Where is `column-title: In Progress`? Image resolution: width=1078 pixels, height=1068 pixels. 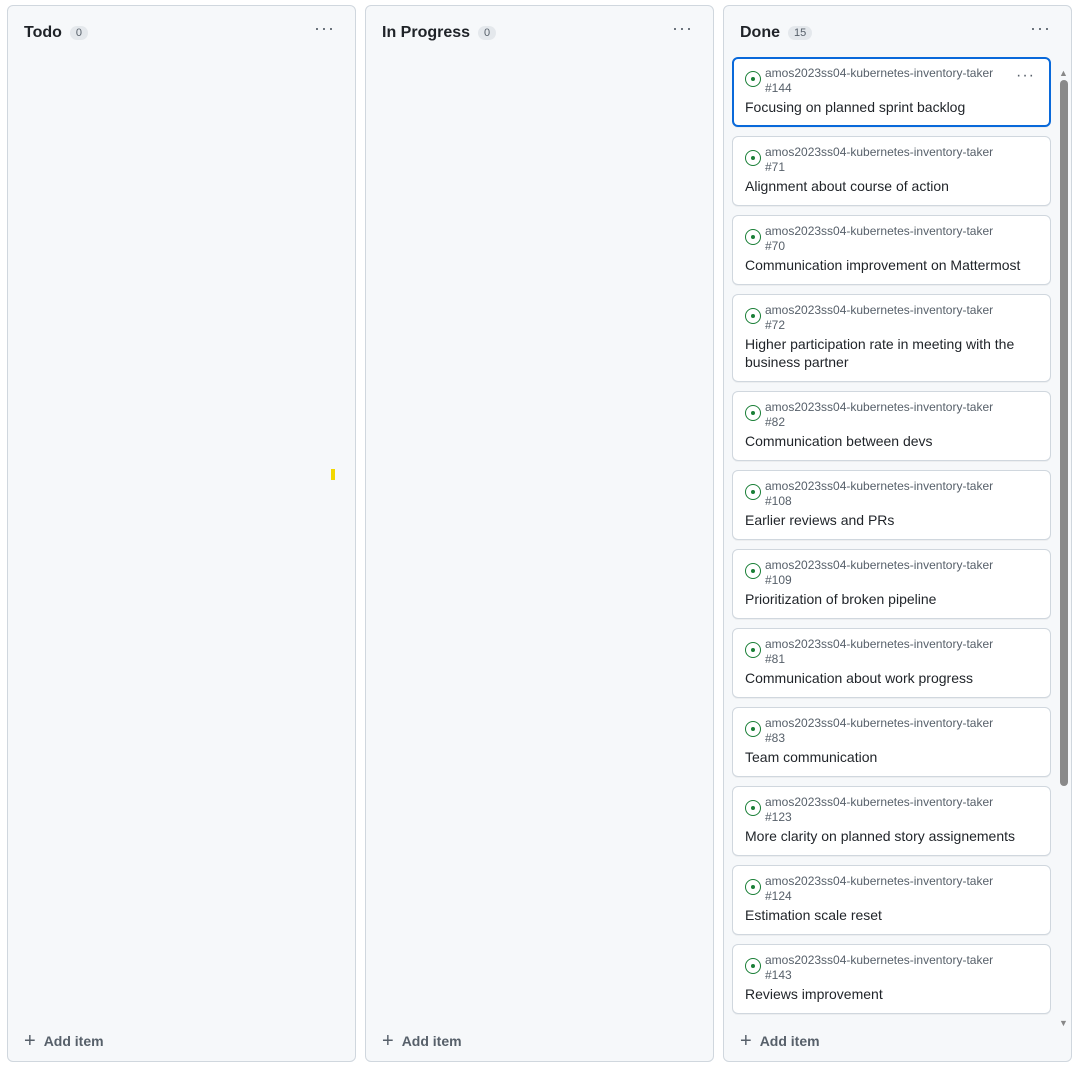
column-title: In Progress is located at coordinates (426, 32).